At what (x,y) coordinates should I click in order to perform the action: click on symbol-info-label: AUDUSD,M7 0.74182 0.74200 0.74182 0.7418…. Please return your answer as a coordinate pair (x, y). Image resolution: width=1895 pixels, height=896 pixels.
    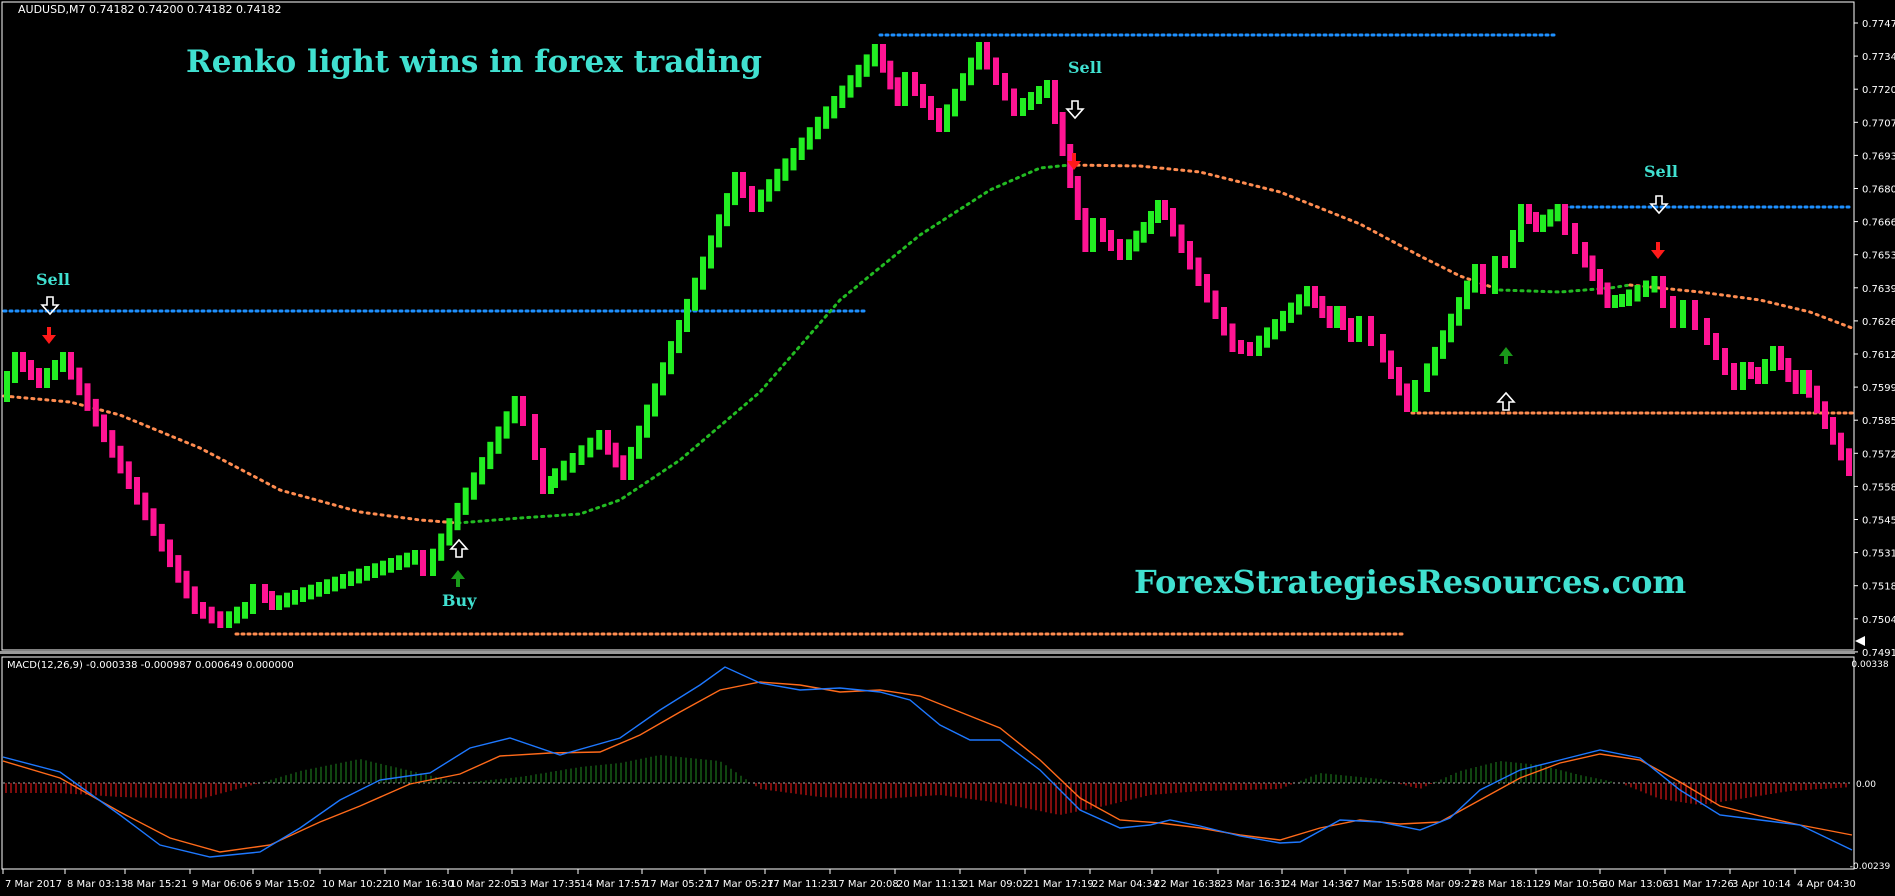
    Looking at the image, I should click on (149, 9).